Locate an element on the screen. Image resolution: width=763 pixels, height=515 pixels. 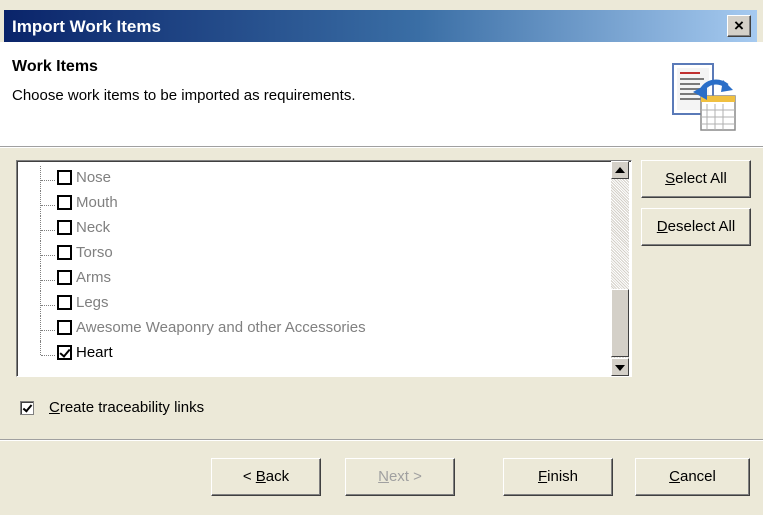
next-button: Next > is located at coordinates (400, 477).